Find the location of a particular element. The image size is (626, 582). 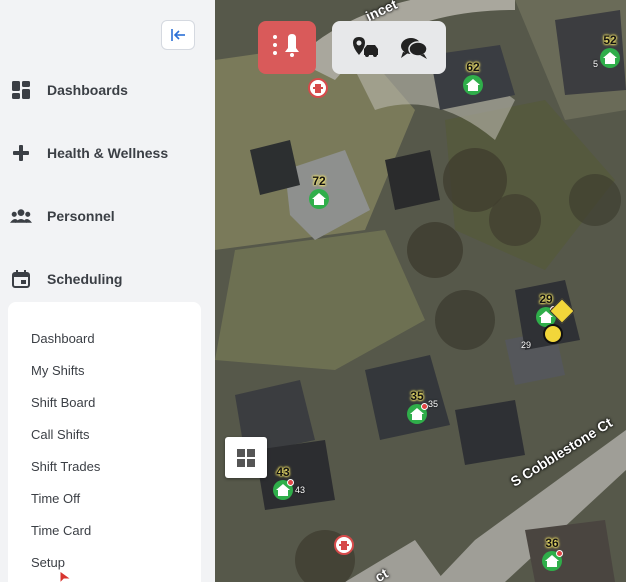

collapse-sidebar-button is located at coordinates (178, 35).